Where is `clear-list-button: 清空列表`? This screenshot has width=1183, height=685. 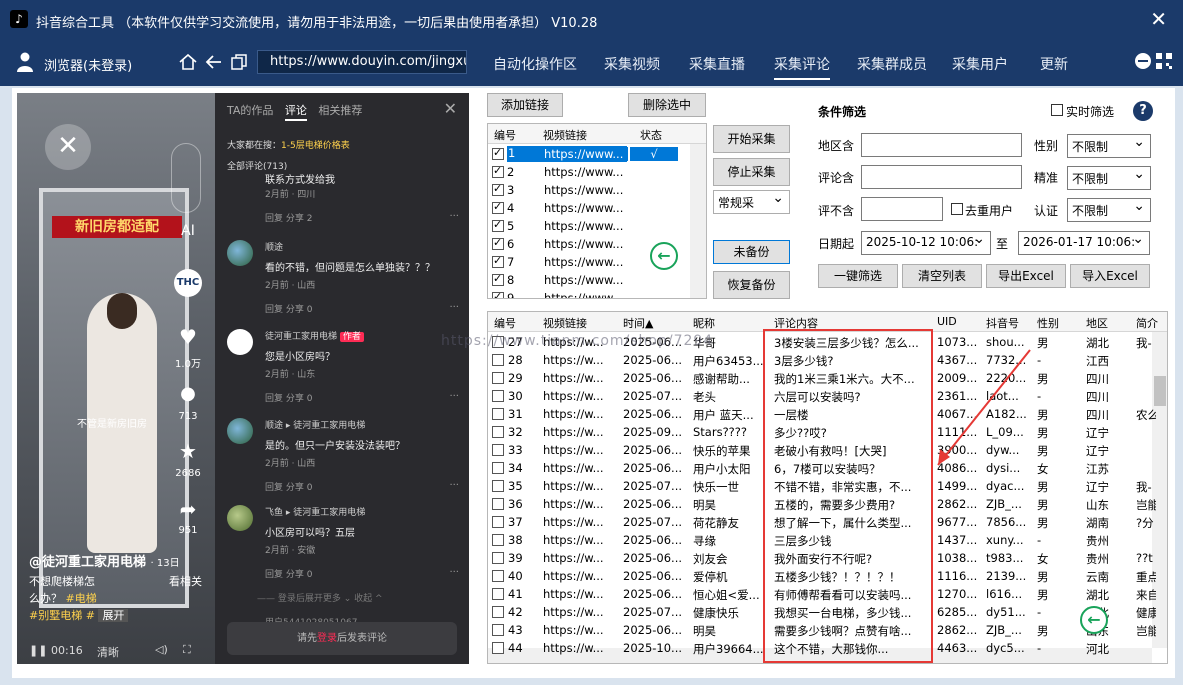
clear-list-button: 清空列表 is located at coordinates (942, 276).